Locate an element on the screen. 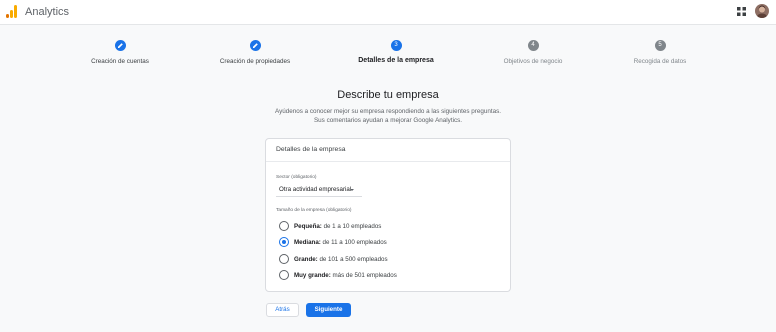 This screenshot has height=332, width=776. user-avatar is located at coordinates (762, 11).